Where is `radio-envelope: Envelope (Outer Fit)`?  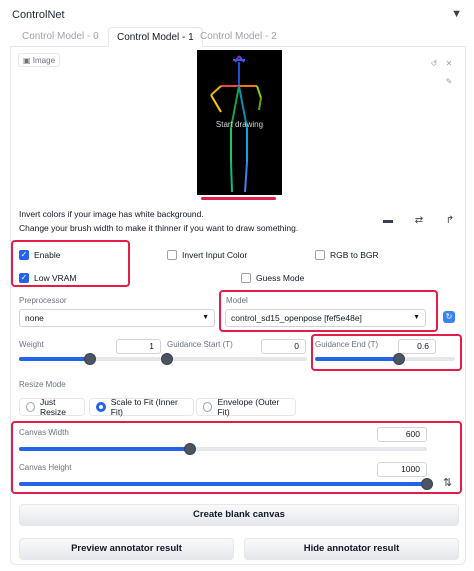
radio-envelope: Envelope (Outer Fit) is located at coordinates (246, 407).